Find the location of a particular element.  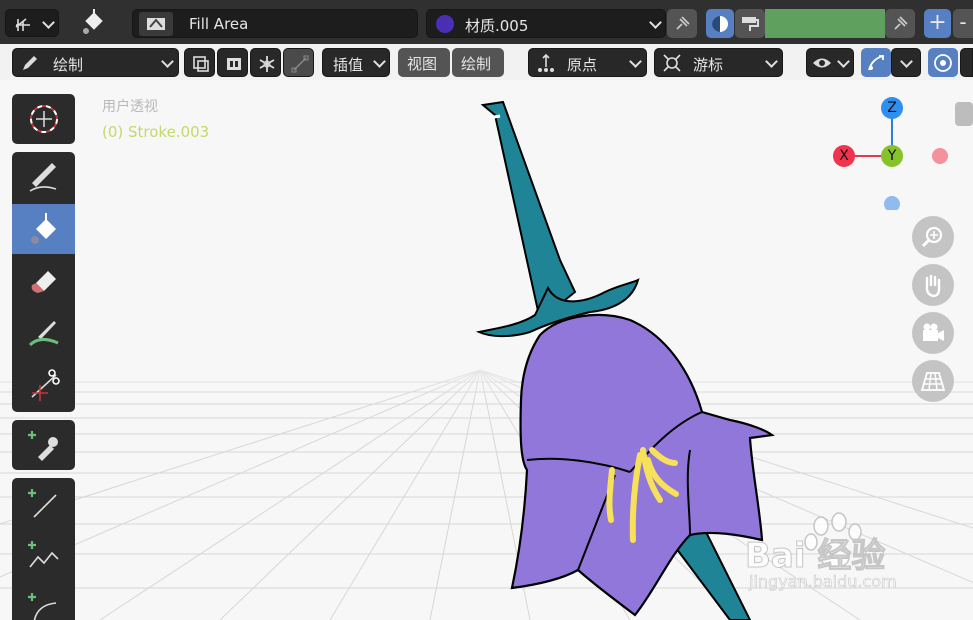

origin-dropdown: 原点 is located at coordinates (587, 62).